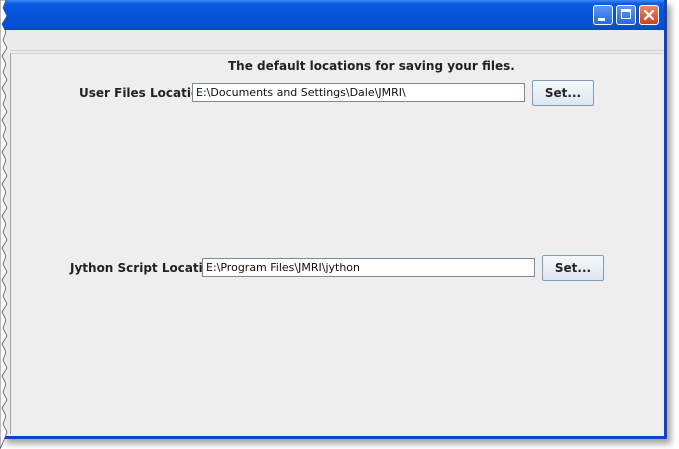  Describe the element at coordinates (145, 268) in the screenshot. I see `jython-script-location-label: Jython Script Location` at that location.